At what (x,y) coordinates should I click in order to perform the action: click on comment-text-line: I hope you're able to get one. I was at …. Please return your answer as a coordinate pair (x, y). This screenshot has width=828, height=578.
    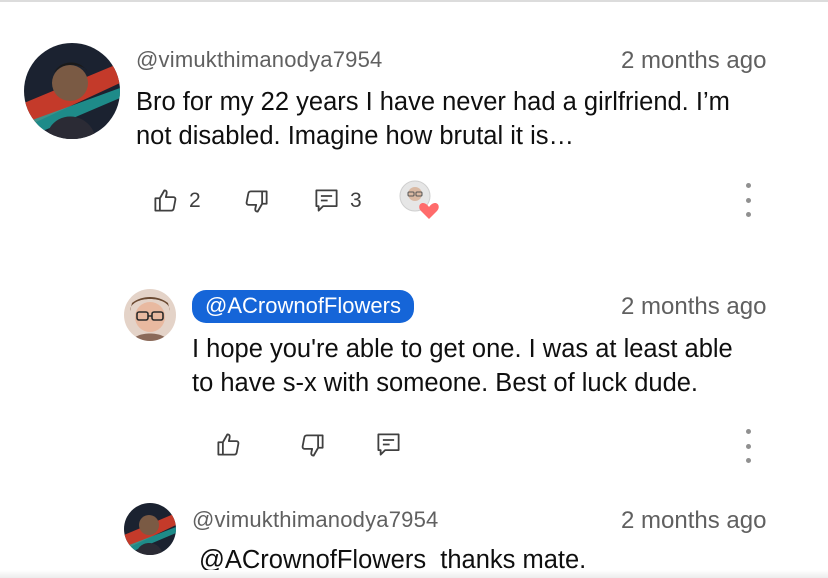
    Looking at the image, I should click on (462, 349).